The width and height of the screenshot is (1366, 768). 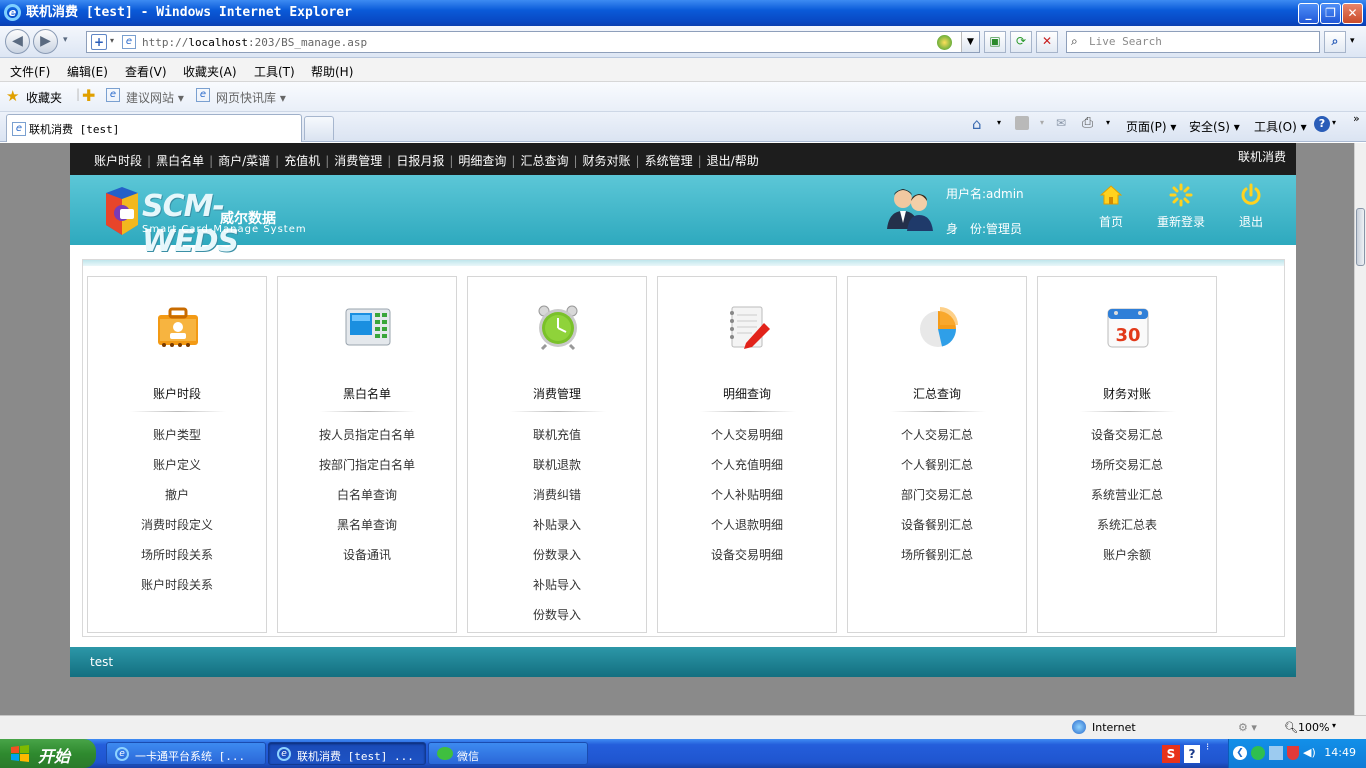 What do you see at coordinates (48, 753) in the screenshot?
I see `start-button: 开始` at bounding box center [48, 753].